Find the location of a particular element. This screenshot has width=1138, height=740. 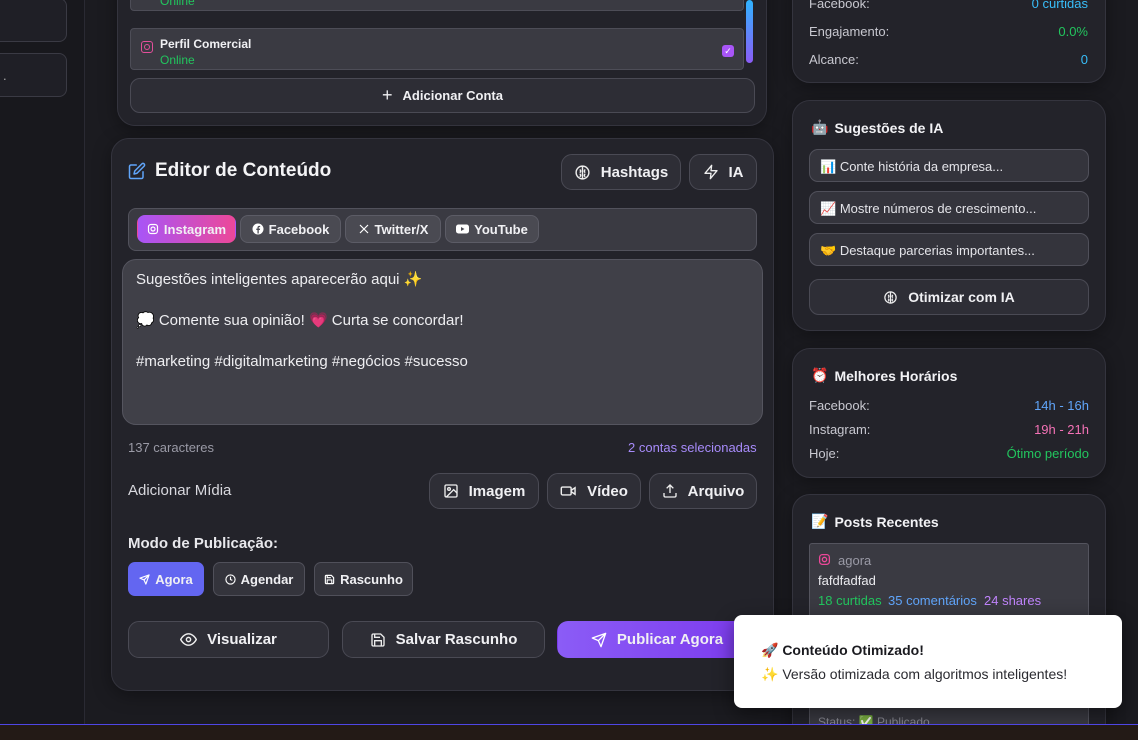

stat-value: 0.0% is located at coordinates (1073, 31).